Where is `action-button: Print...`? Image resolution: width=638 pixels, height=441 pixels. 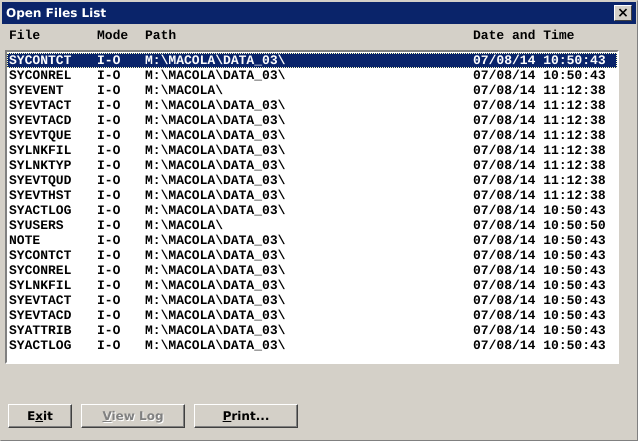
action-button: Print... is located at coordinates (246, 416).